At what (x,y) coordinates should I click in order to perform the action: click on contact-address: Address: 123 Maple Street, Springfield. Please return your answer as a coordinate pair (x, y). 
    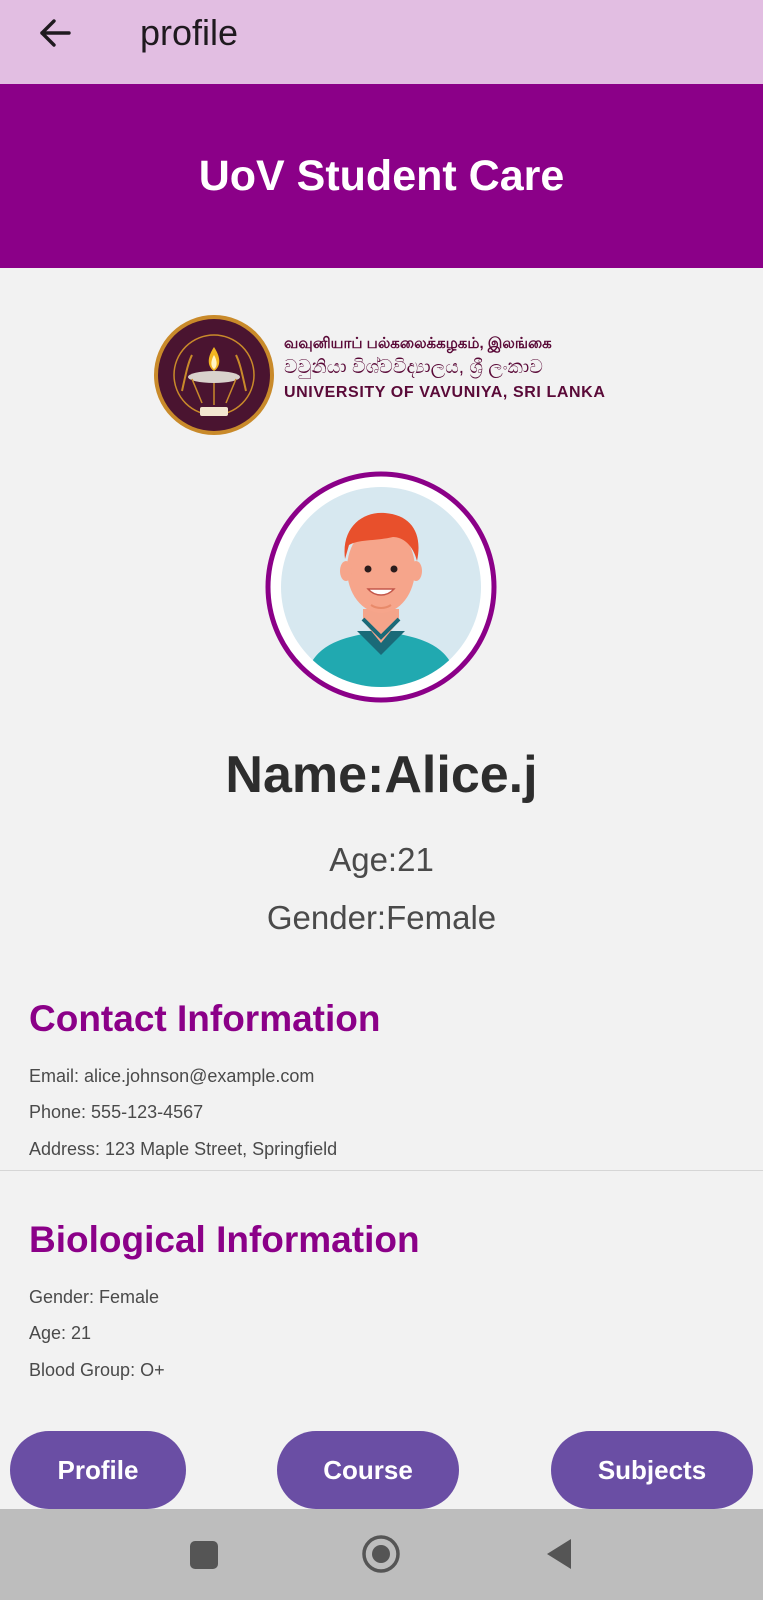
    Looking at the image, I should click on (183, 1149).